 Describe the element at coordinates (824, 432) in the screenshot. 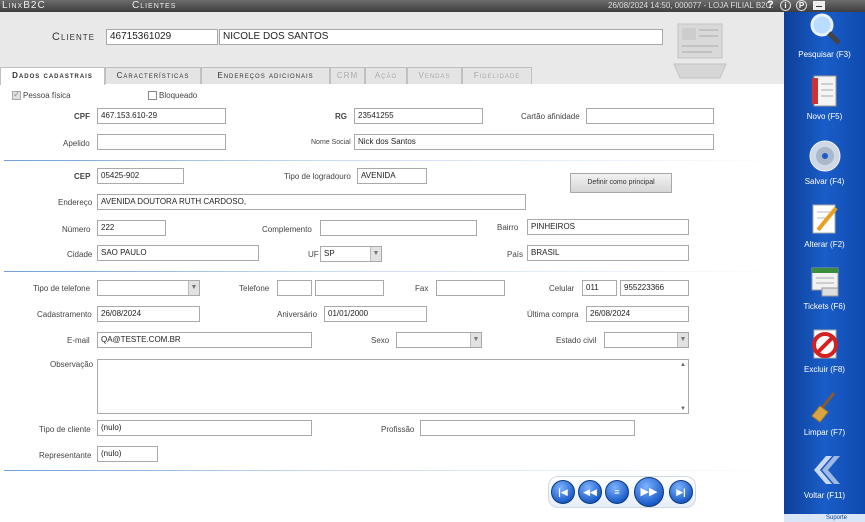

I see `limpar-label: Limpar (F7)` at that location.